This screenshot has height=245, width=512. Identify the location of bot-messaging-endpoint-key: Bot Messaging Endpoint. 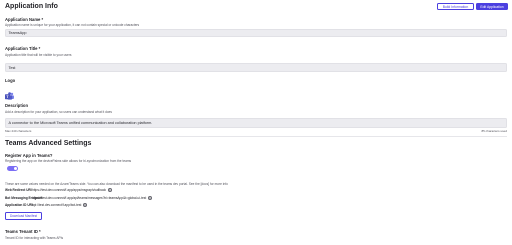
(24, 198).